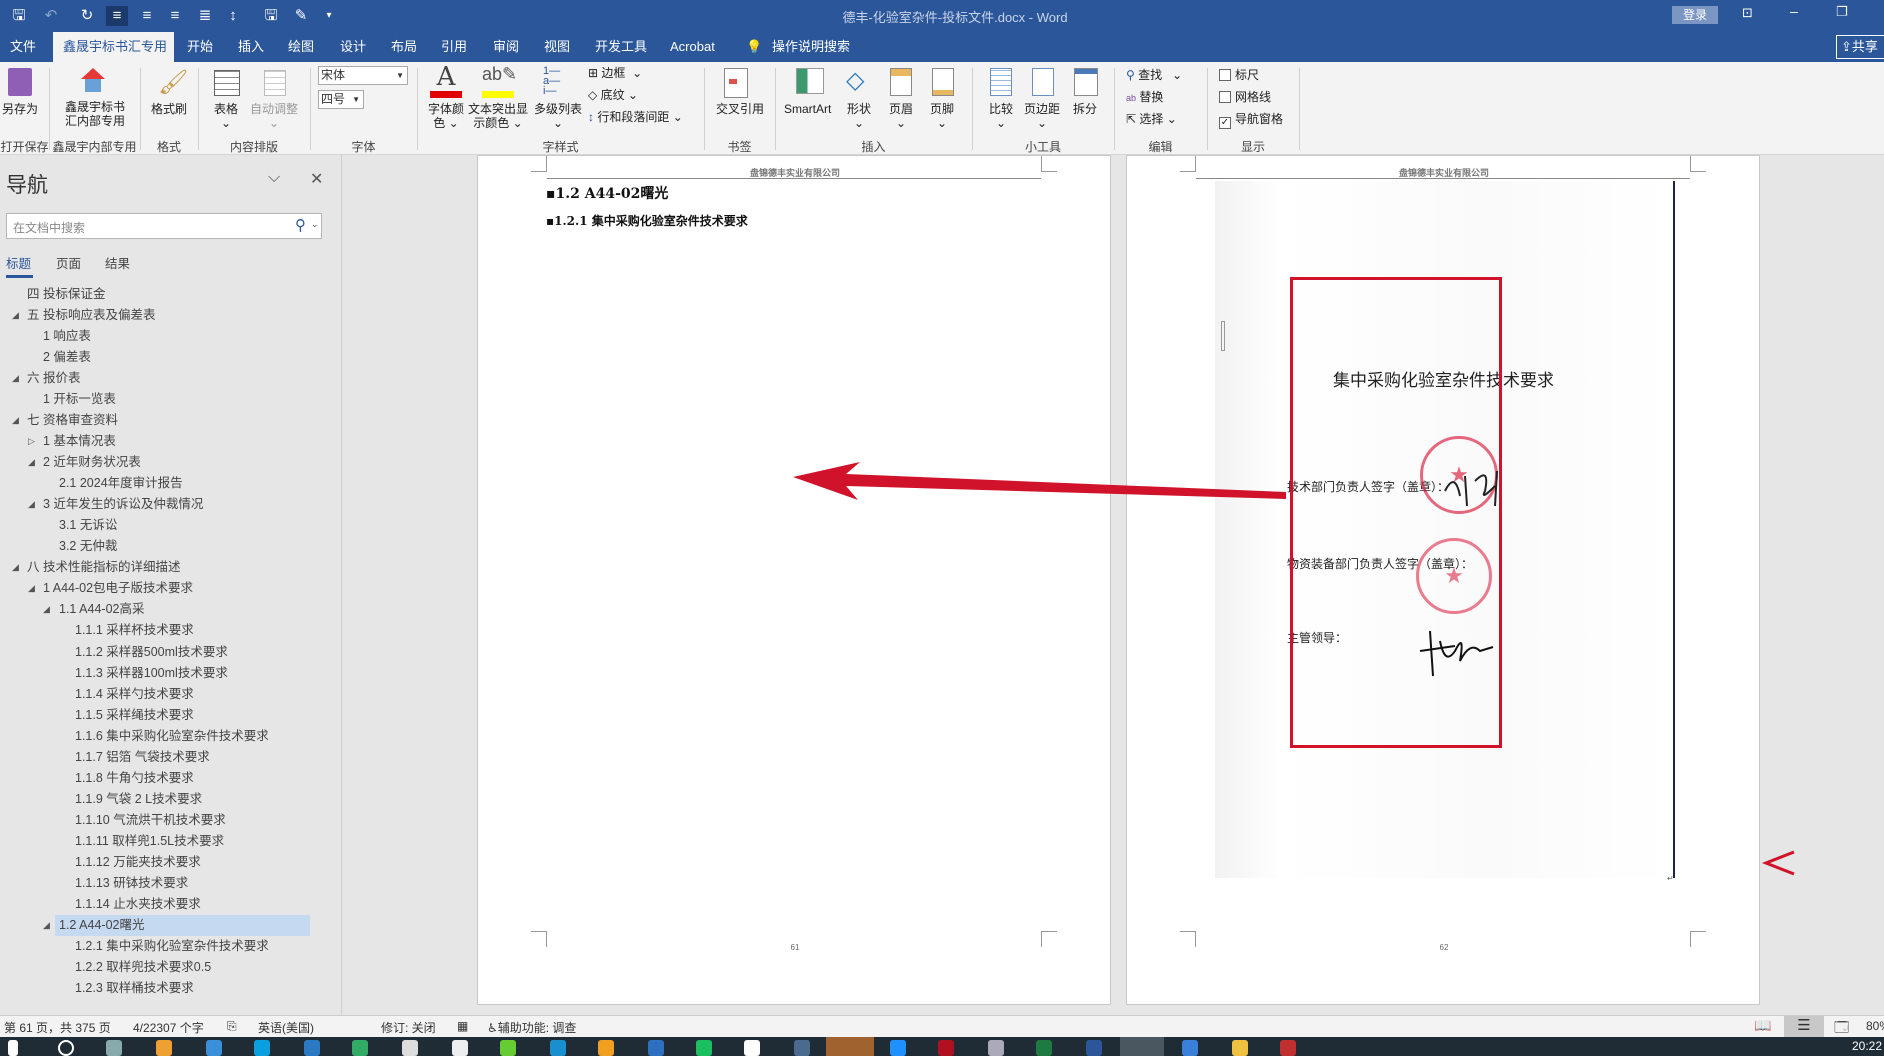 This screenshot has height=1056, width=1884. What do you see at coordinates (329, 16) in the screenshot?
I see `customize-toolbar-icon: ▾` at bounding box center [329, 16].